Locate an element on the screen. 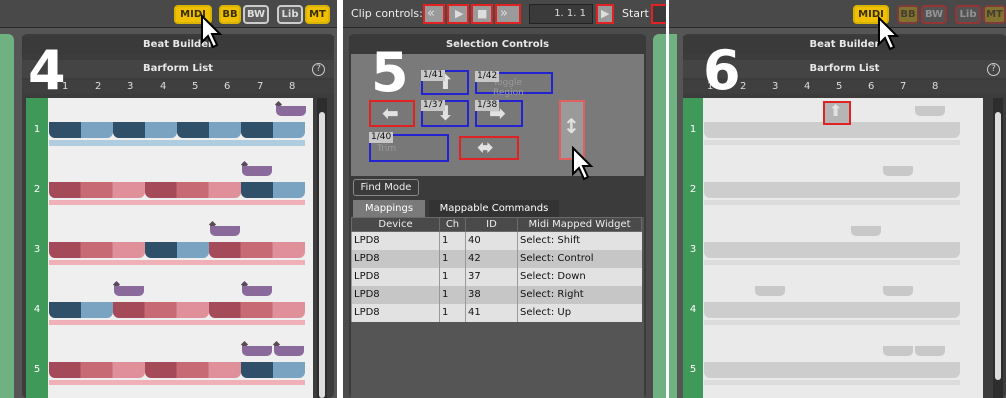 Image resolution: width=1006 pixels, height=398 pixels. select-left-button: ⬅ is located at coordinates (392, 113).